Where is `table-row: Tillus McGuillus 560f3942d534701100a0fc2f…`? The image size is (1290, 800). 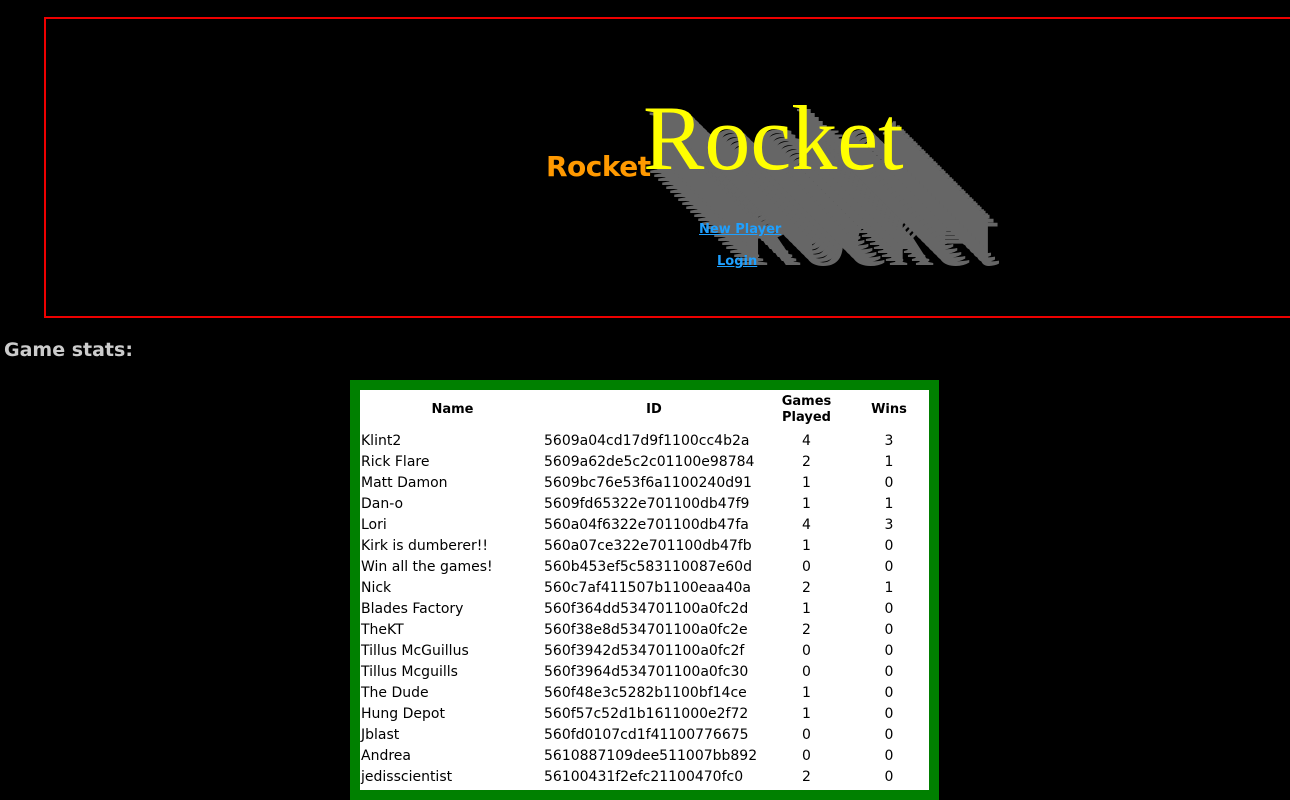 table-row: Tillus McGuillus 560f3942d534701100a0fc2f… is located at coordinates (645, 650).